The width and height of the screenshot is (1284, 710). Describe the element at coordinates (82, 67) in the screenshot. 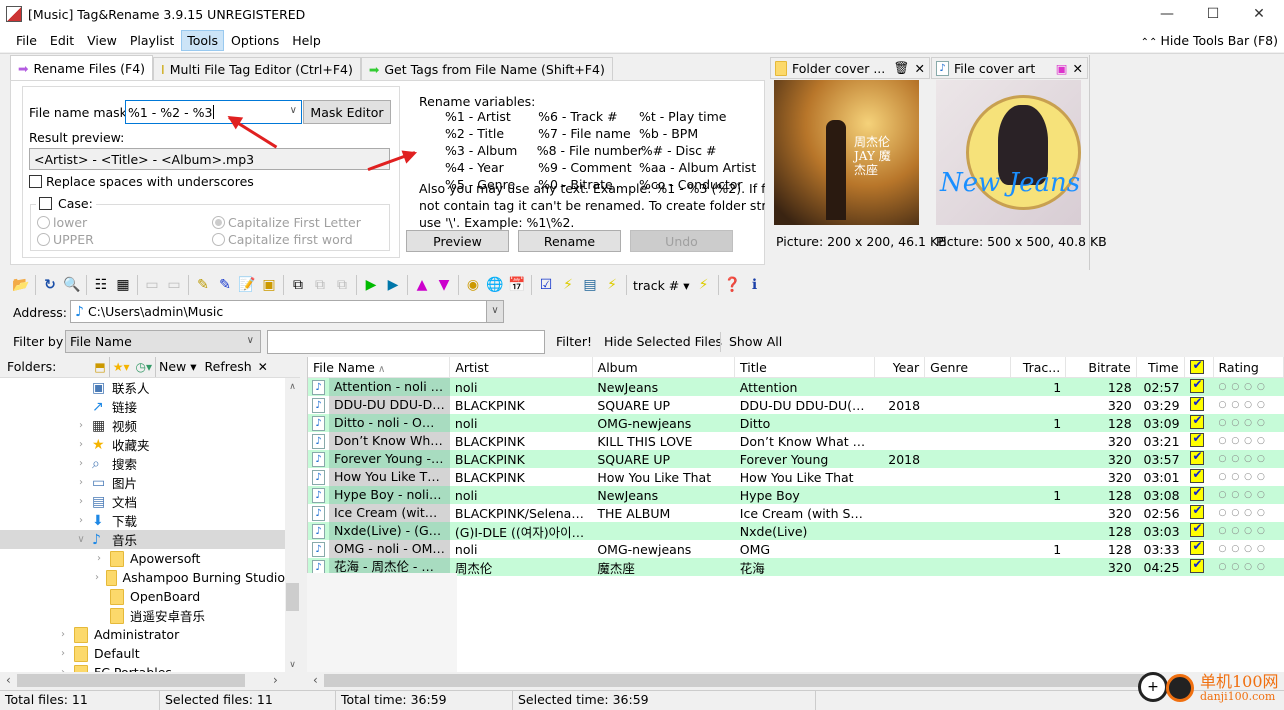

I see `tab-rename-files: ➡ Rename Files (F4)` at that location.